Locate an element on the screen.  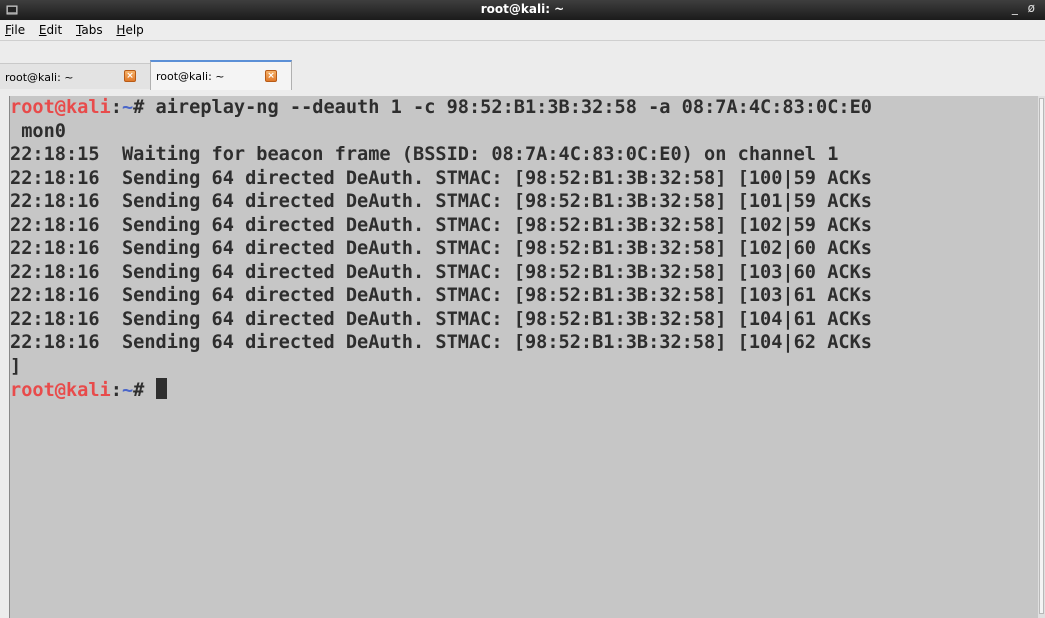
tab-terminal-1: root@kali: ~ × is located at coordinates (75, 76).